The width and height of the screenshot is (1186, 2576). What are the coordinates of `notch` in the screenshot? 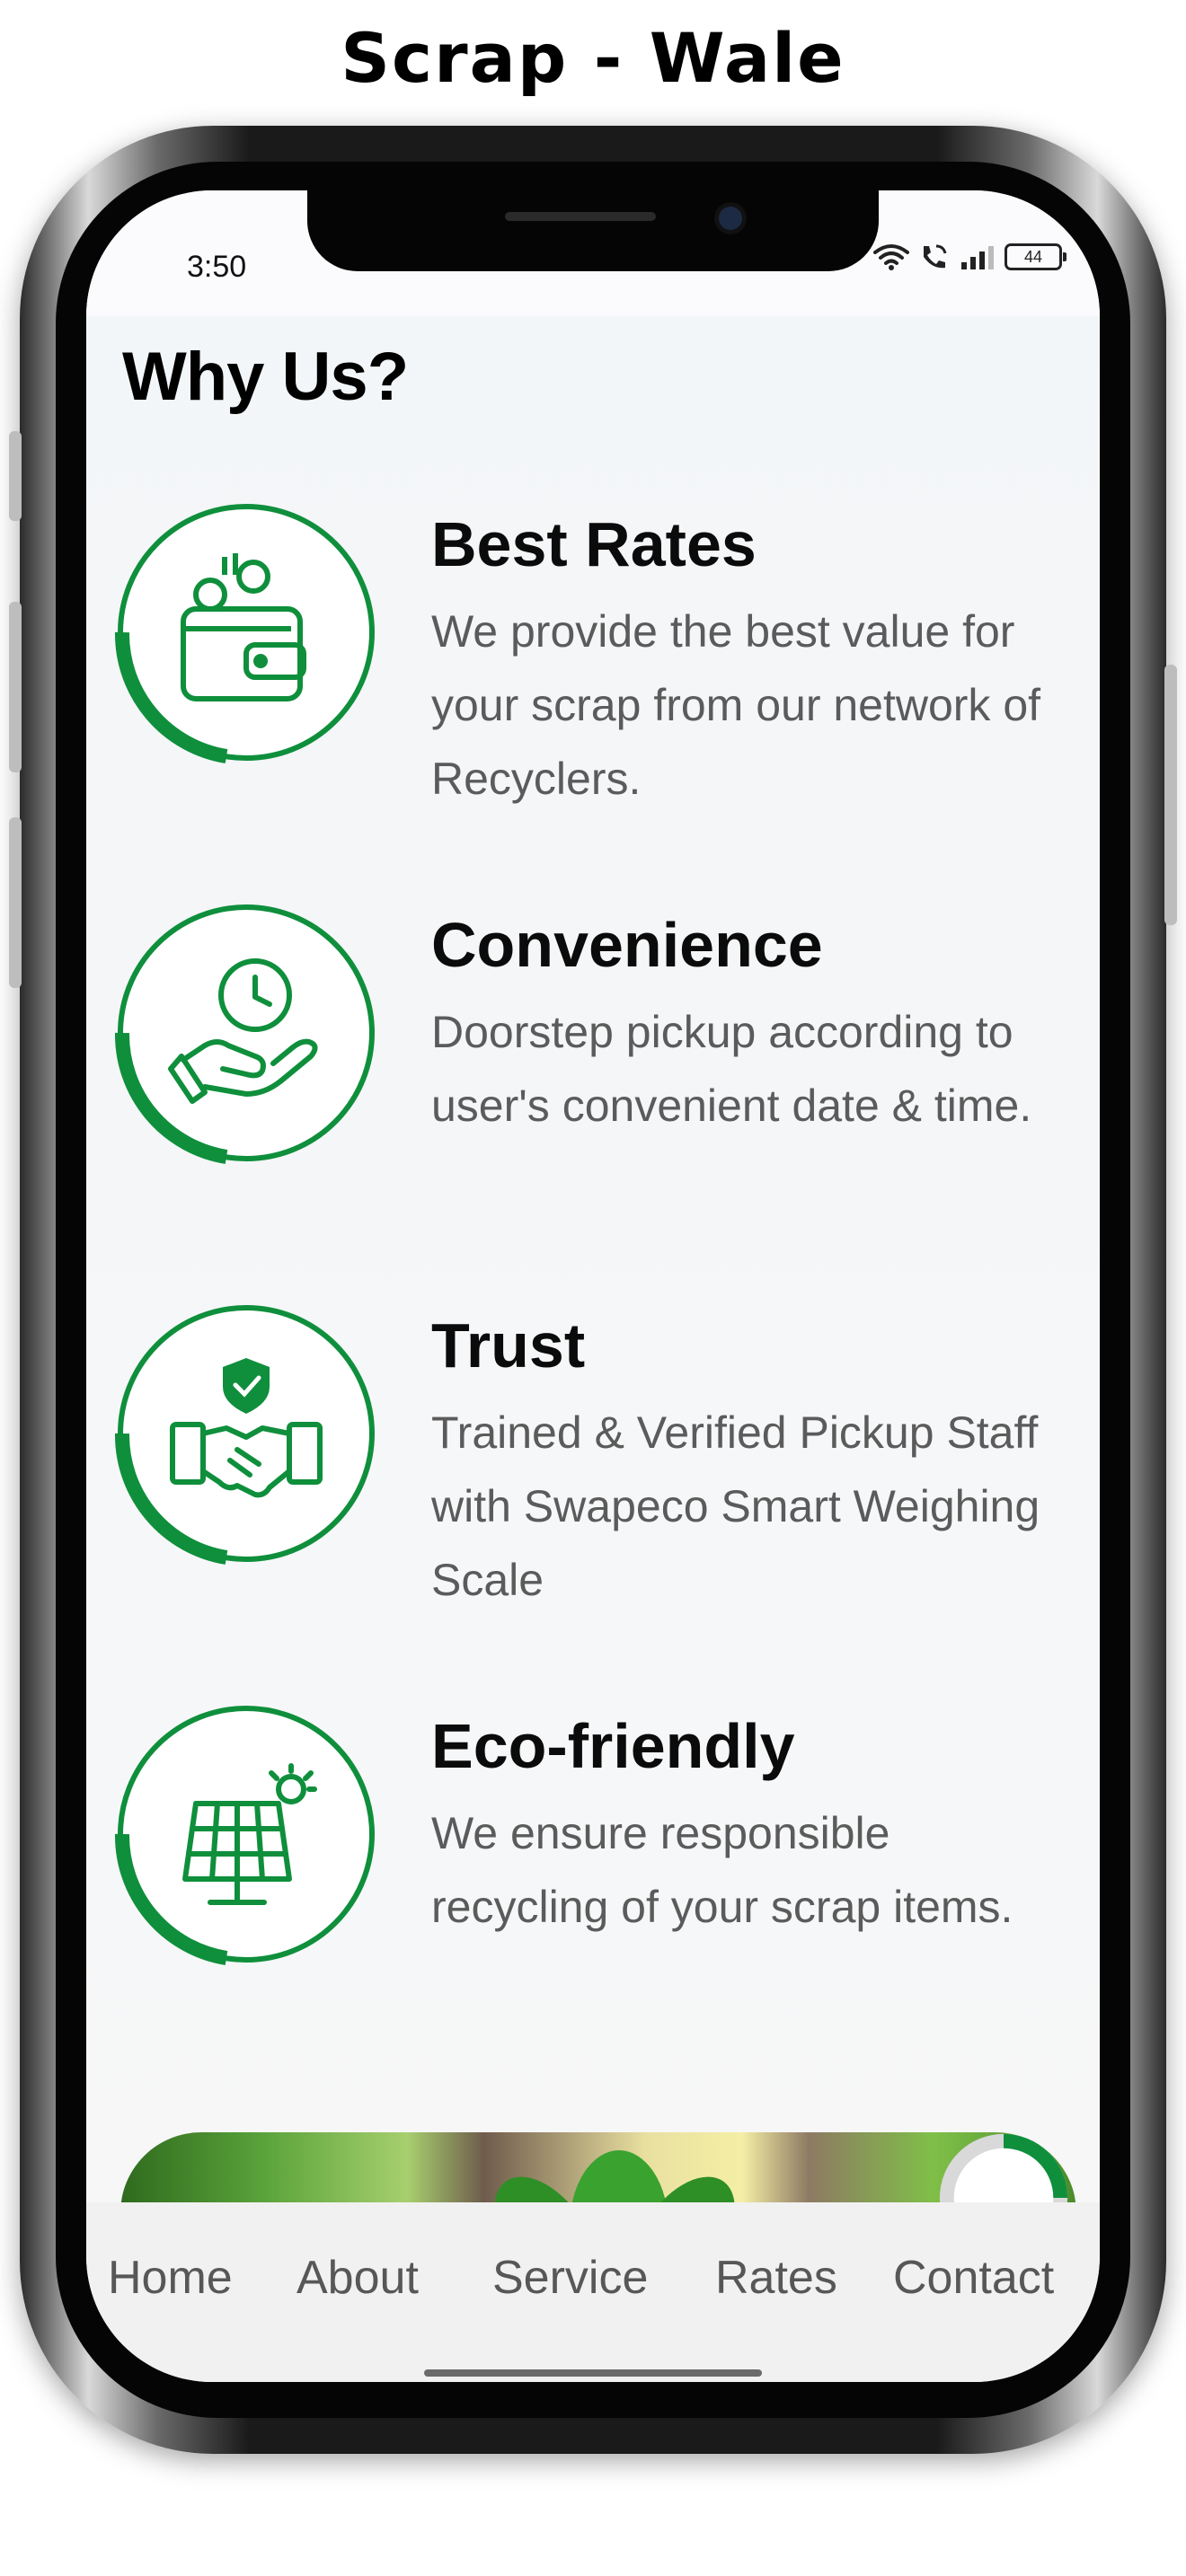 It's located at (593, 230).